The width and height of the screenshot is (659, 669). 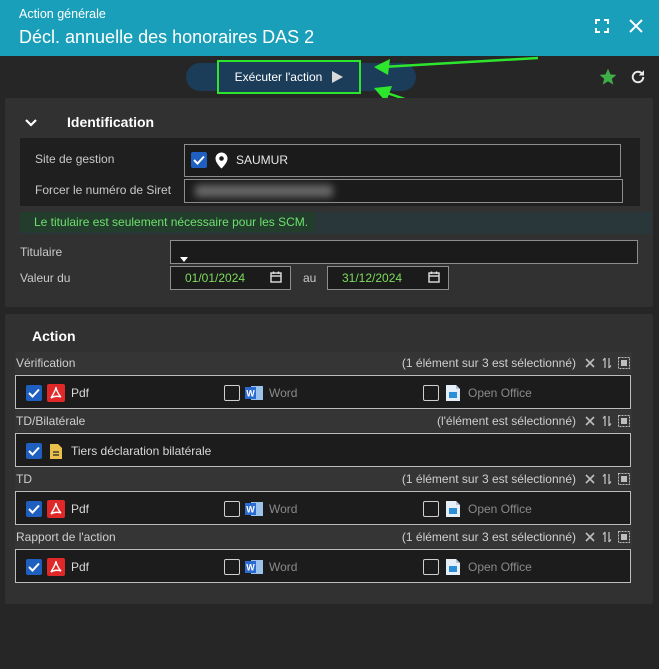 What do you see at coordinates (221, 163) in the screenshot?
I see `location-pin-icon` at bounding box center [221, 163].